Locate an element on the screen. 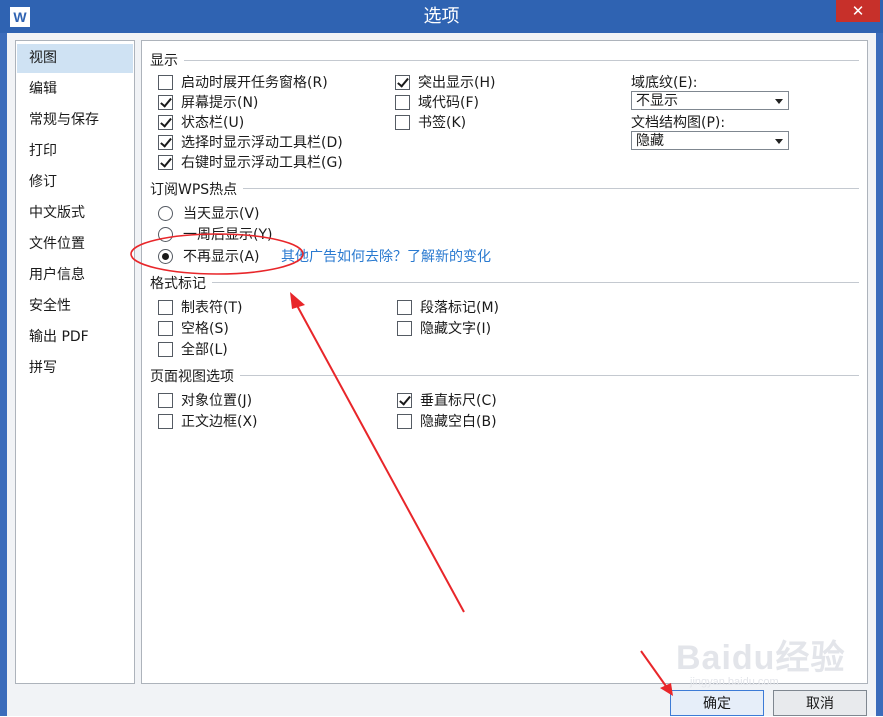  sidebar-item-general-save: 常规与保存 is located at coordinates (75, 120).